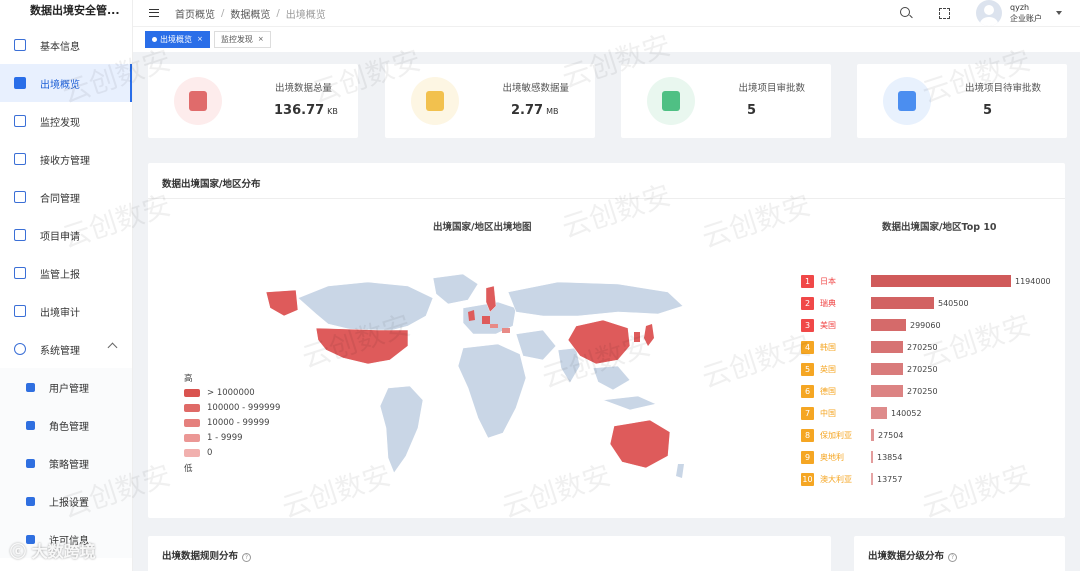 This screenshot has width=1080, height=571. What do you see at coordinates (282, 303) in the screenshot?
I see `map-region-alaska` at bounding box center [282, 303].